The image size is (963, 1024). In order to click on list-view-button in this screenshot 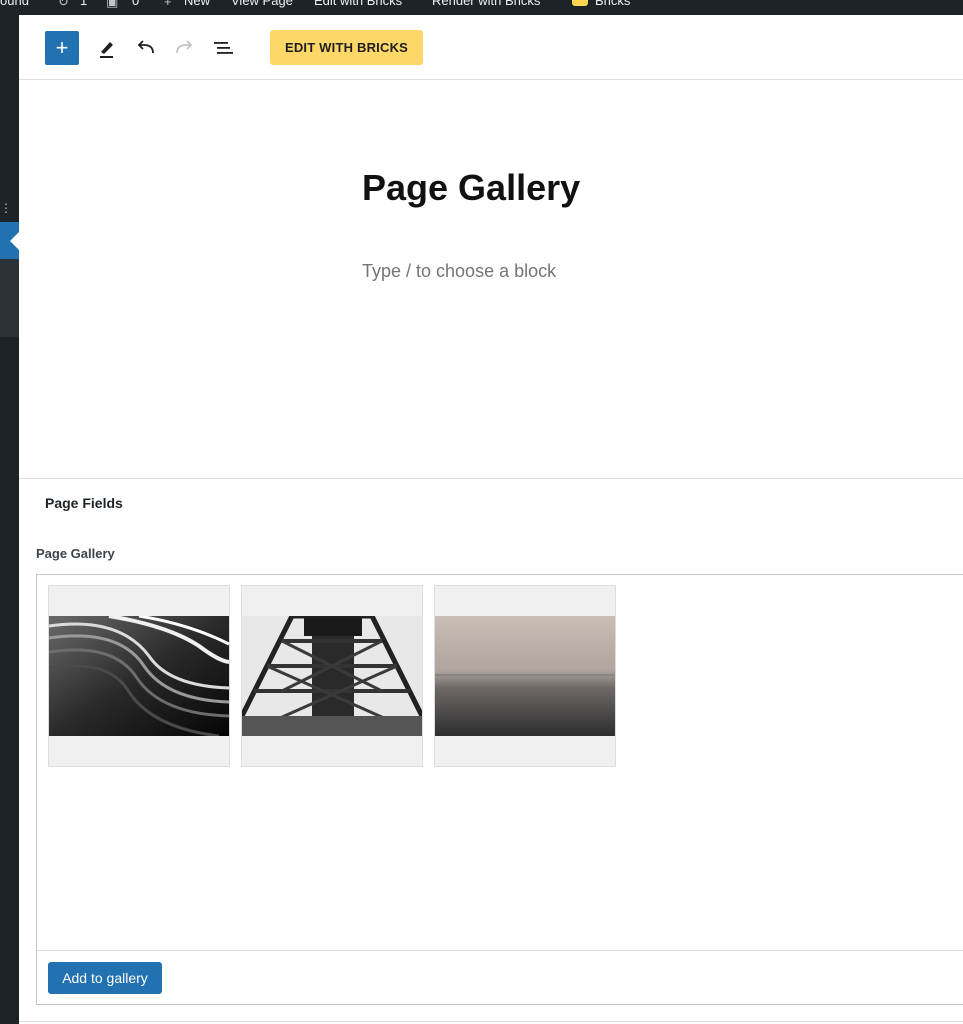, I will do `click(223, 48)`.